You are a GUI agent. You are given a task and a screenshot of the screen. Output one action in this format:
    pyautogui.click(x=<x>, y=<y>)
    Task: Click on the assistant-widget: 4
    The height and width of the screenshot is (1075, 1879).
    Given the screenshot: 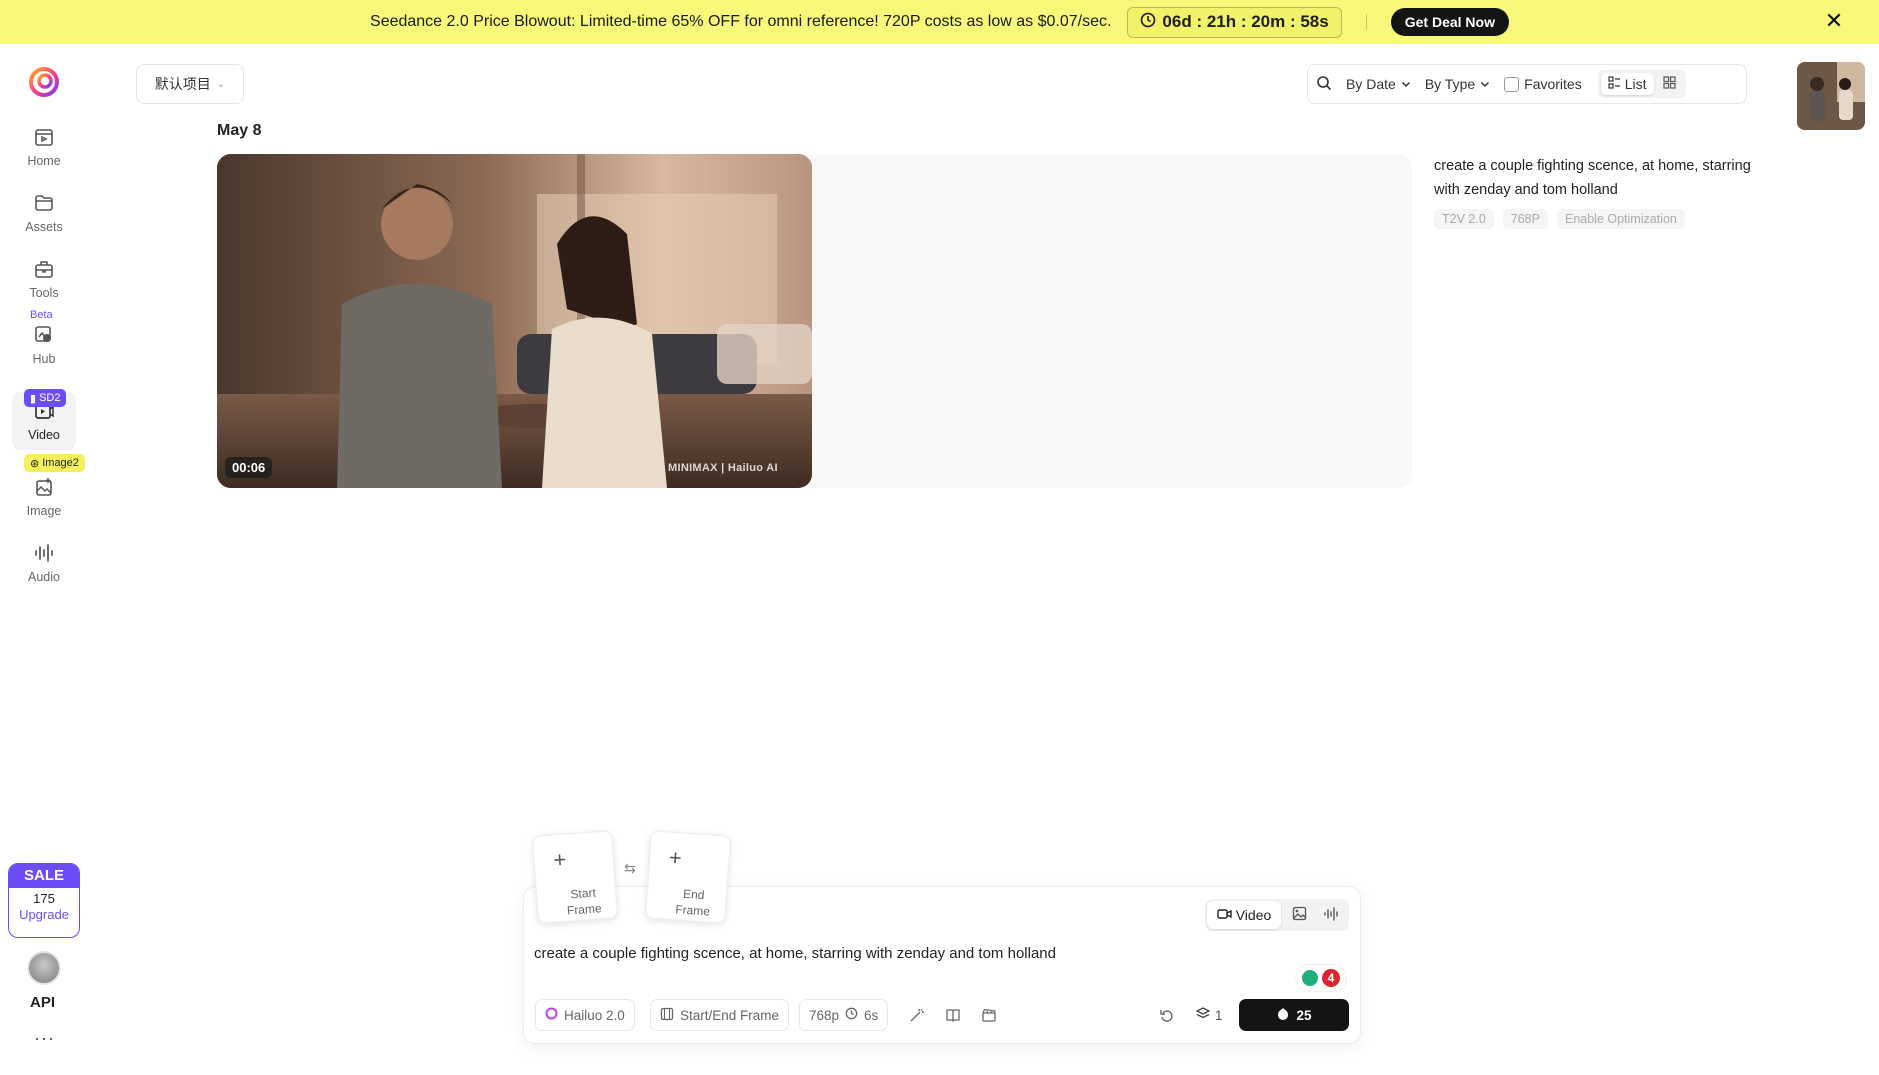 What is the action you would take?
    pyautogui.click(x=1321, y=978)
    